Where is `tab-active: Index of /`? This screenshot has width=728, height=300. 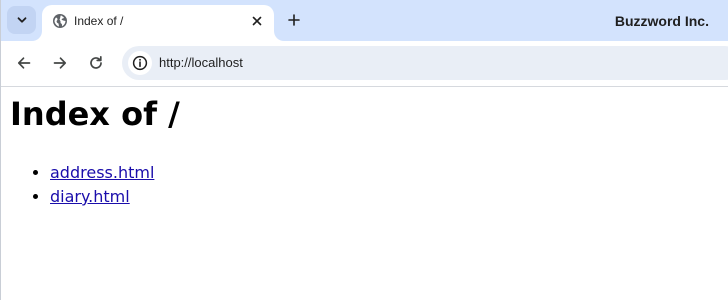 tab-active: Index of / is located at coordinates (158, 23).